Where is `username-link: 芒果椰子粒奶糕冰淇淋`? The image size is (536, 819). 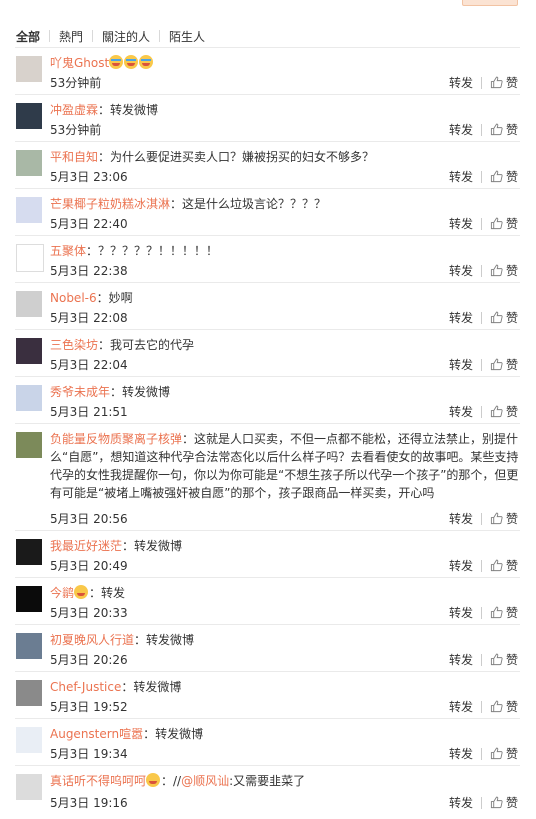 username-link: 芒果椰子粒奶糕冰淇淋 is located at coordinates (110, 204).